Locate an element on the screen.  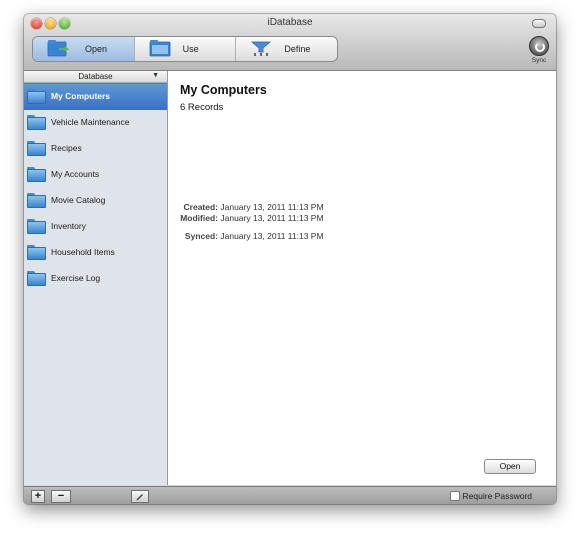
created-value: January 13, 2011 11:13 PM is located at coordinates (272, 207).